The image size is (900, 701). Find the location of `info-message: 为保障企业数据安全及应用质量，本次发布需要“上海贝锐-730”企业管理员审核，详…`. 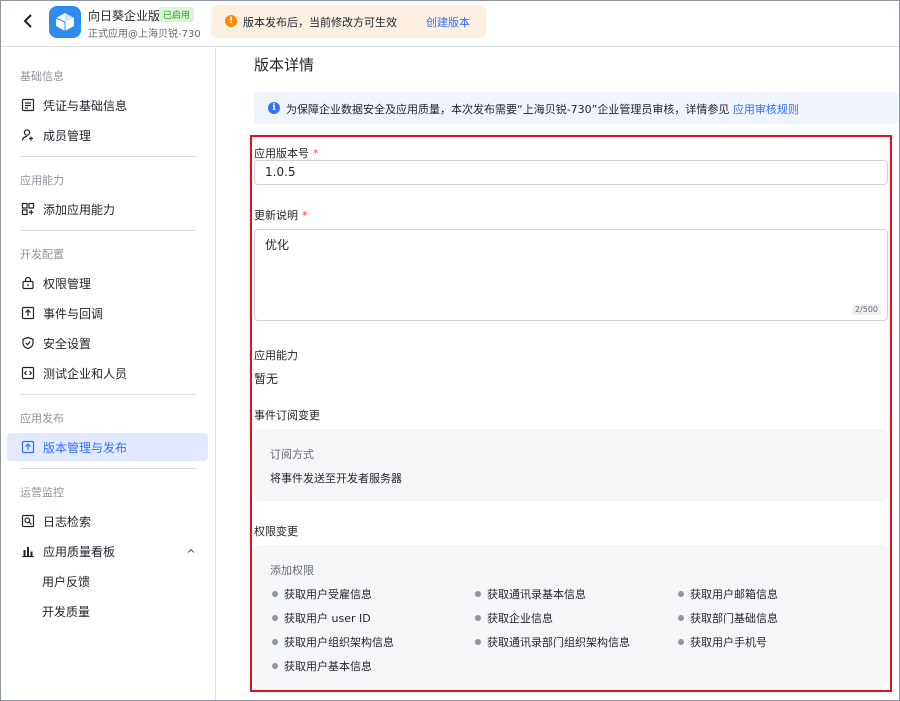

info-message: 为保障企业数据安全及应用质量，本次发布需要“上海贝锐-730”企业管理员审核，详… is located at coordinates (508, 109).